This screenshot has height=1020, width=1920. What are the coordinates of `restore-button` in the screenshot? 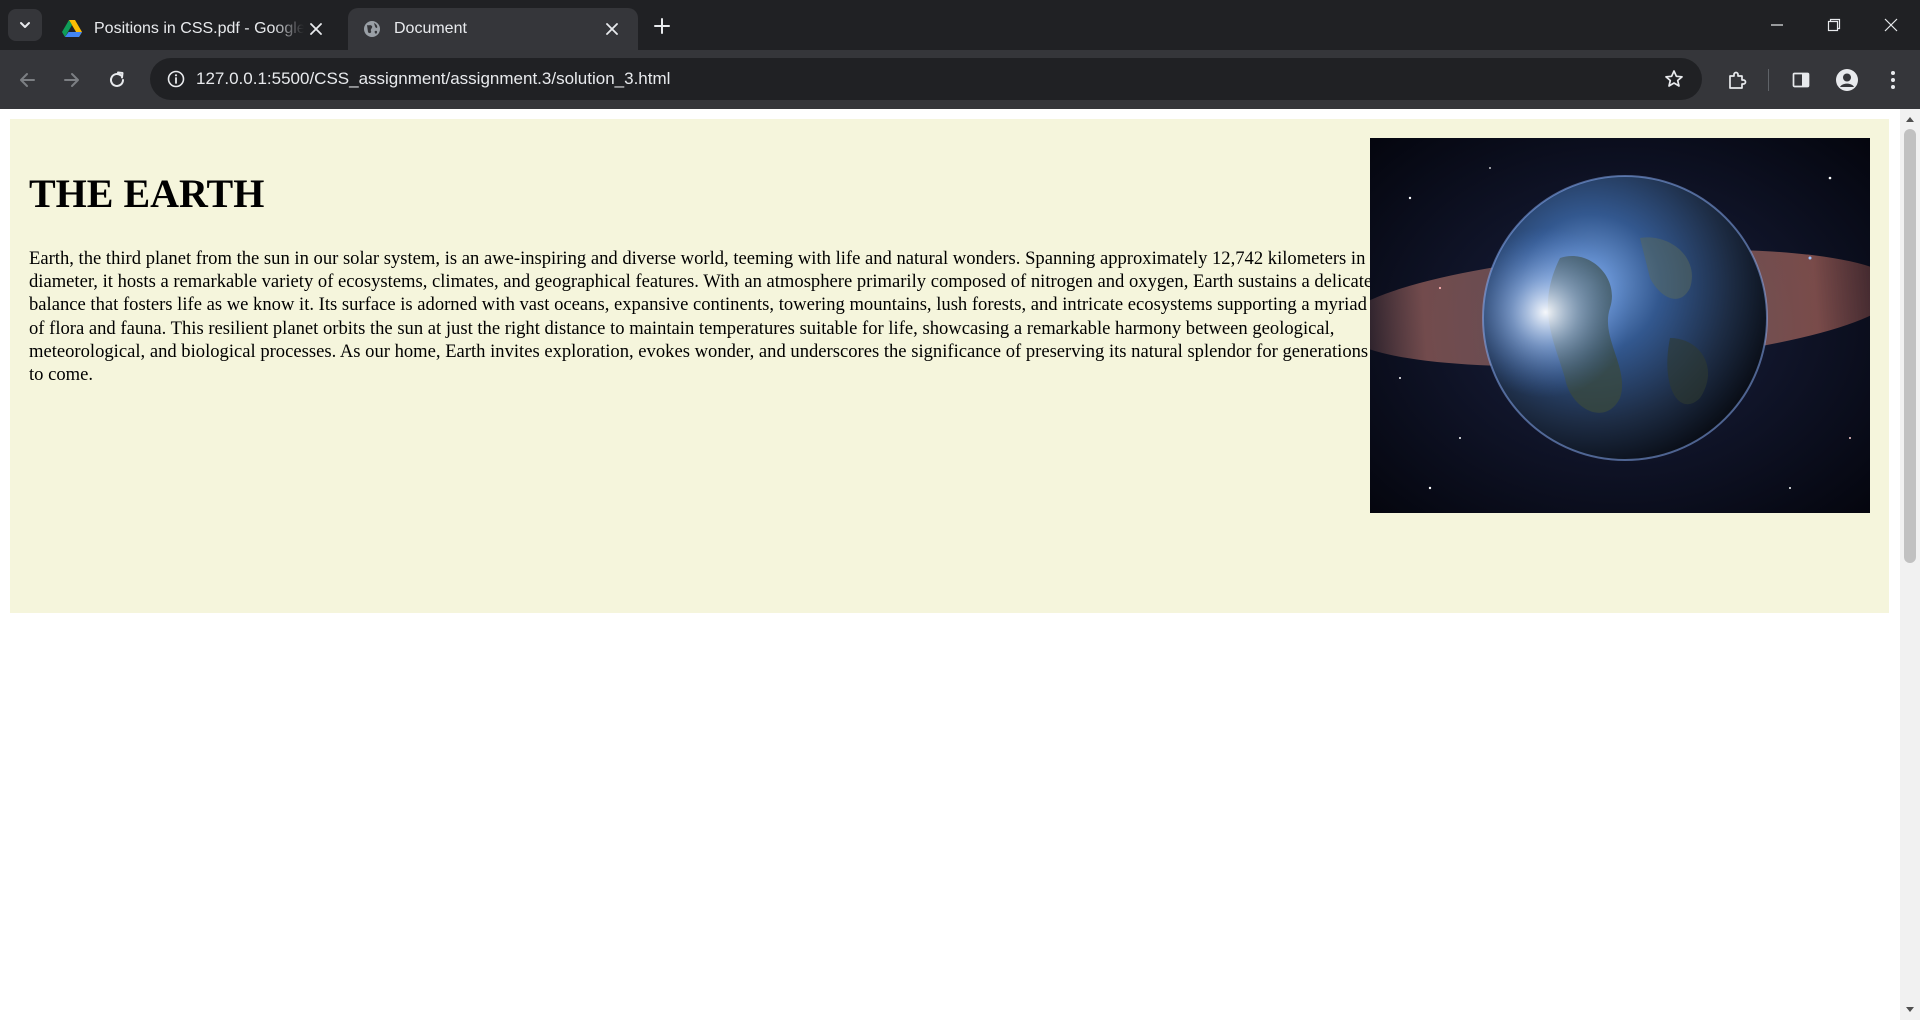 It's located at (1834, 25).